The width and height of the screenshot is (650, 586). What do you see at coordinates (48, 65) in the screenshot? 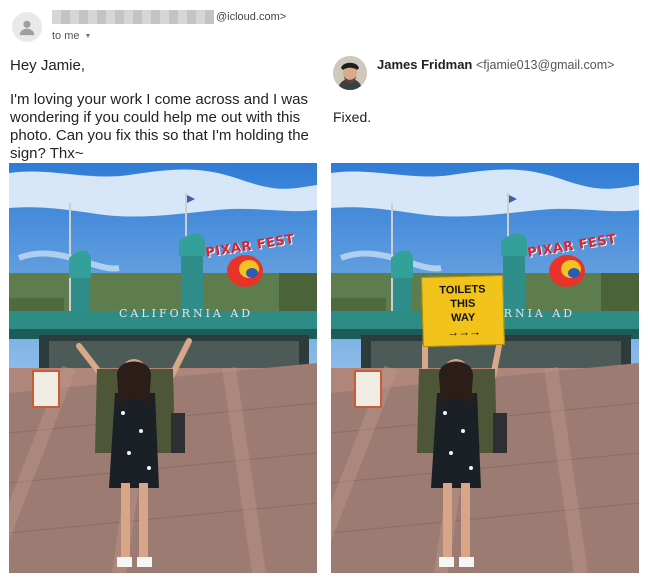
I see `email-greeting: Hey Jamie,` at bounding box center [48, 65].